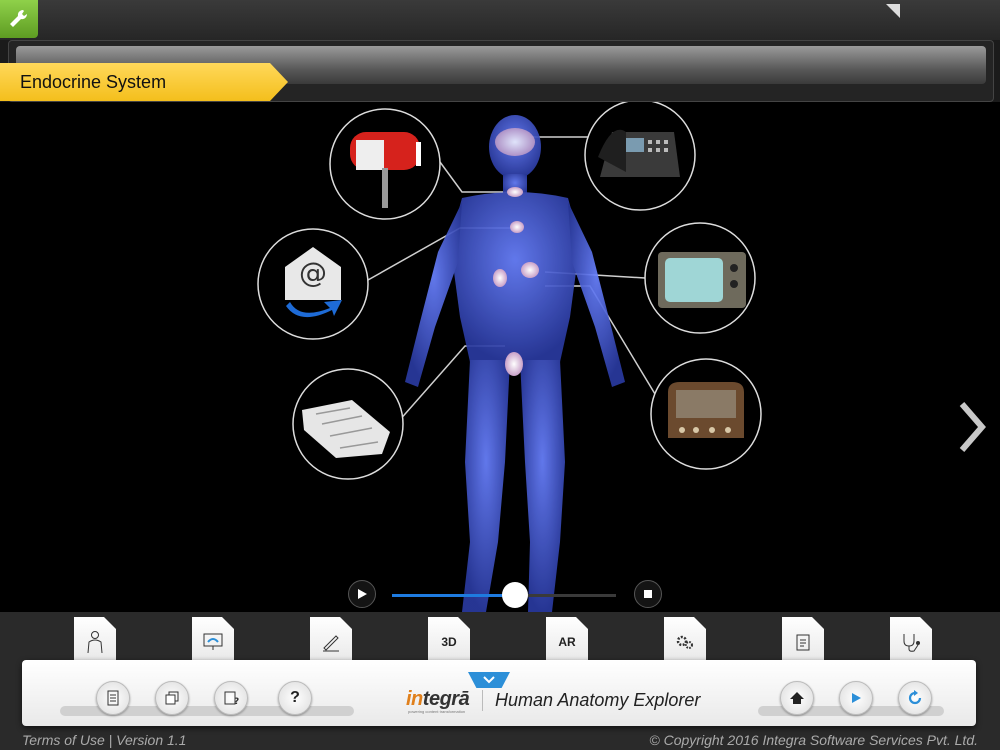  I want to click on play-button, so click(856, 698).